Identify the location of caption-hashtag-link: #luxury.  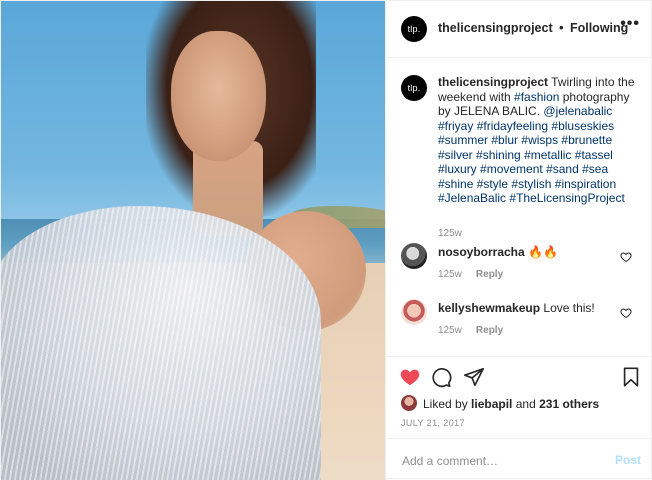
(457, 169).